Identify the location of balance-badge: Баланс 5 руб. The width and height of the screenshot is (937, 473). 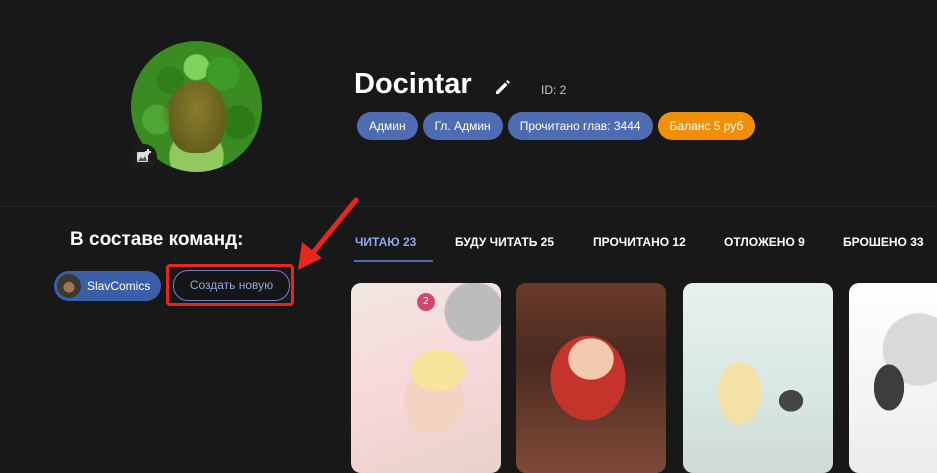
(706, 126).